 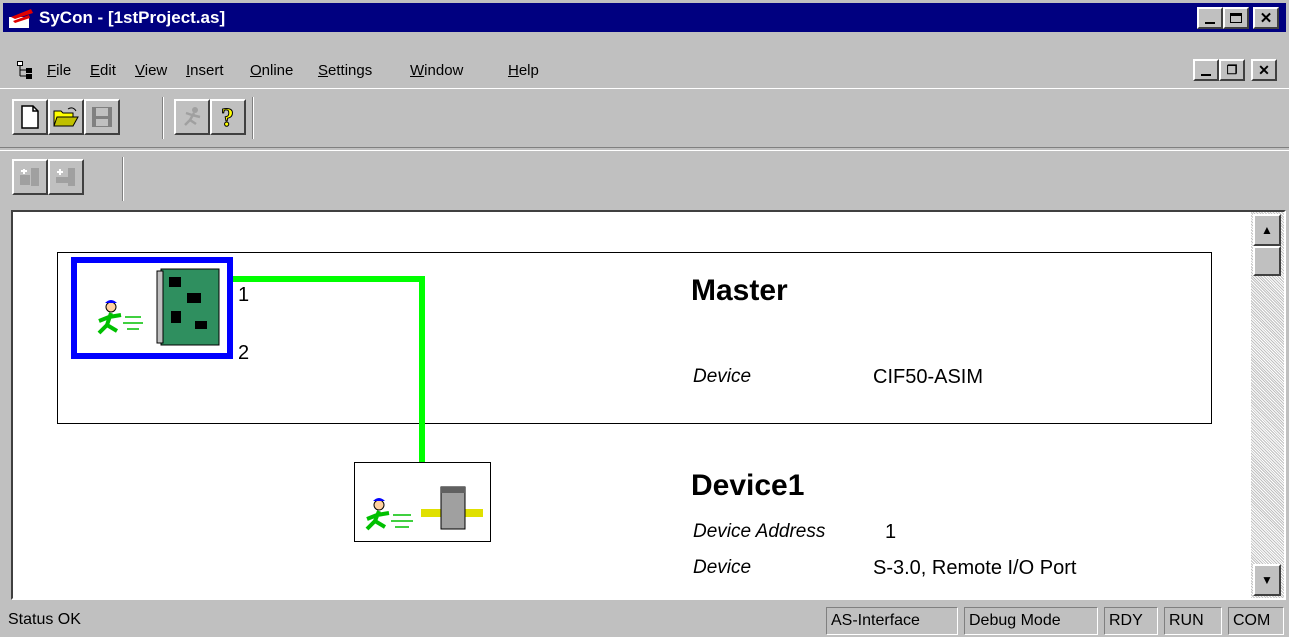 I want to click on maximize-icon, so click(x=1236, y=18).